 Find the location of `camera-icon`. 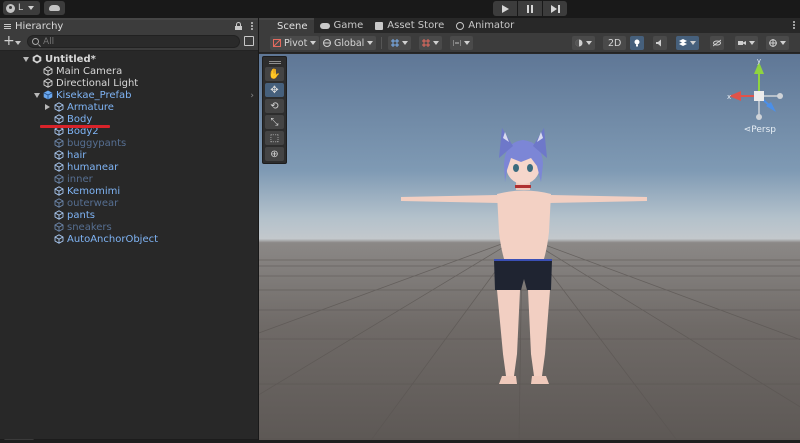

camera-icon is located at coordinates (742, 43).